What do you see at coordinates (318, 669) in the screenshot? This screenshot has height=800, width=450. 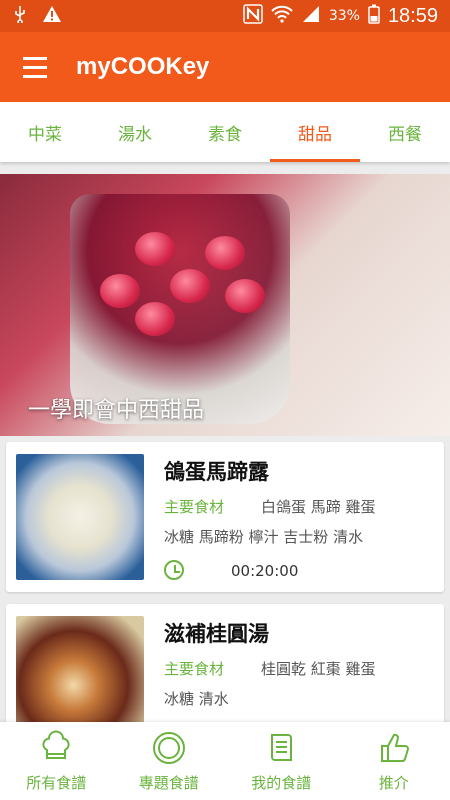 I see `ingredients-line: 桂圓乾 紅棗 雞蛋` at bounding box center [318, 669].